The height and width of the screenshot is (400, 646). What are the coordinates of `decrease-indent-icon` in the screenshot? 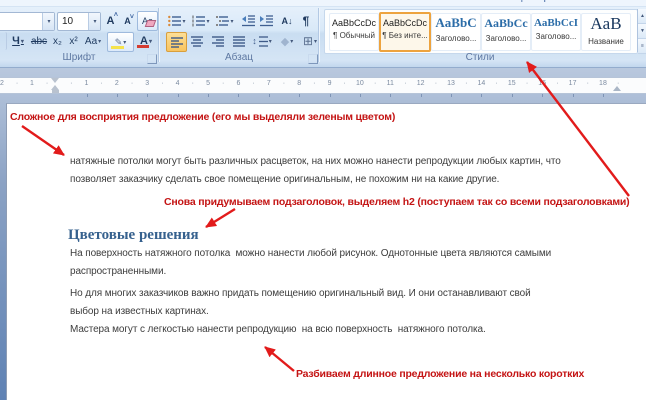 It's located at (248, 21).